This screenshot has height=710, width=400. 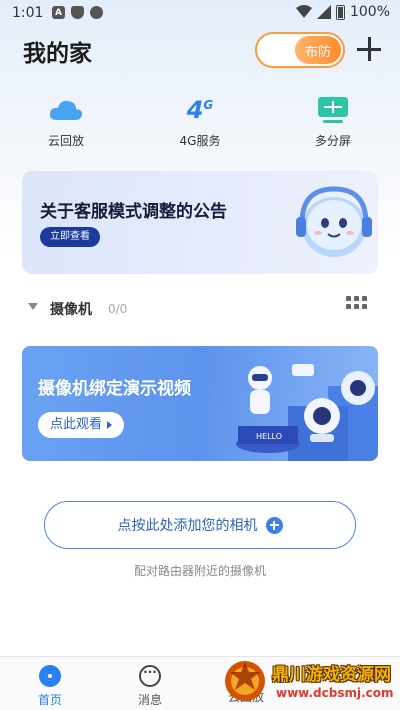 I want to click on page-title: 我的家, so click(x=57, y=54).